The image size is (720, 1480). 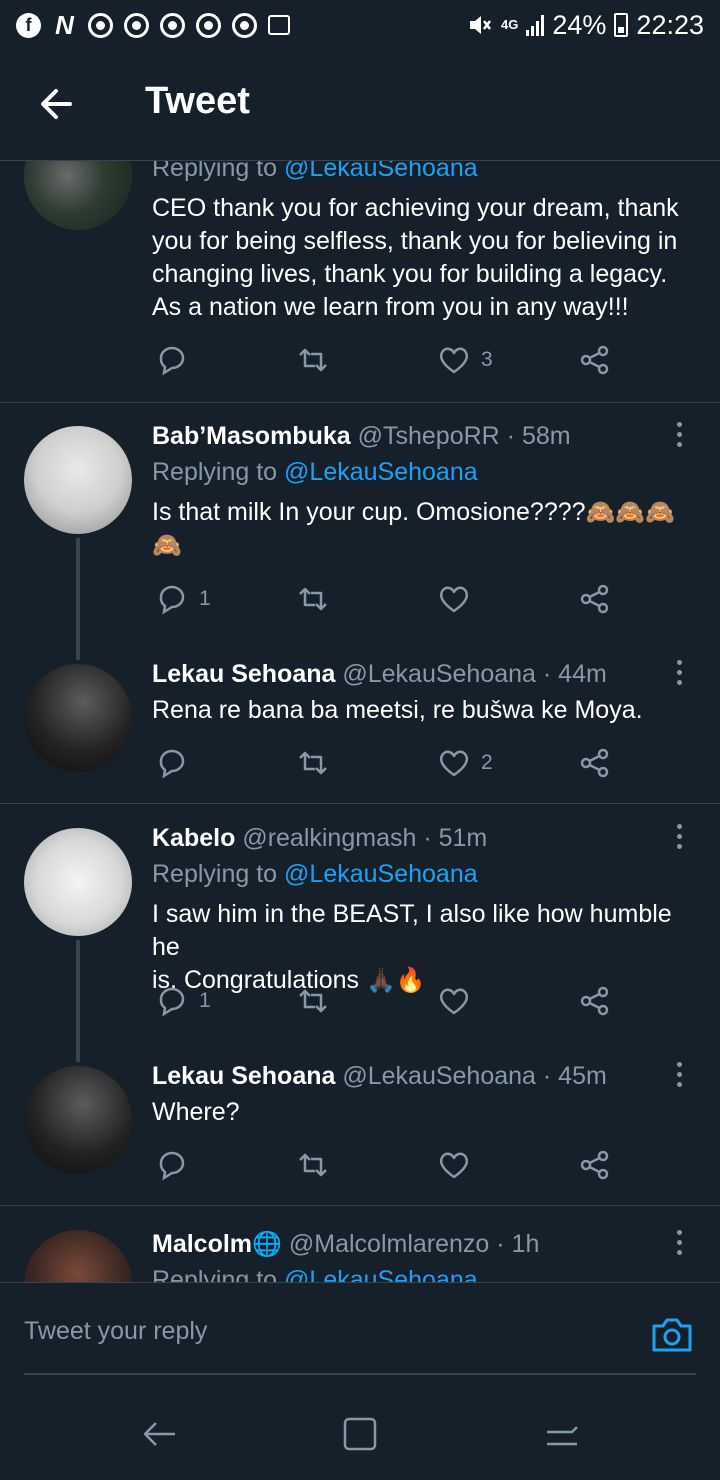 What do you see at coordinates (481, 25) in the screenshot?
I see `mute-icon` at bounding box center [481, 25].